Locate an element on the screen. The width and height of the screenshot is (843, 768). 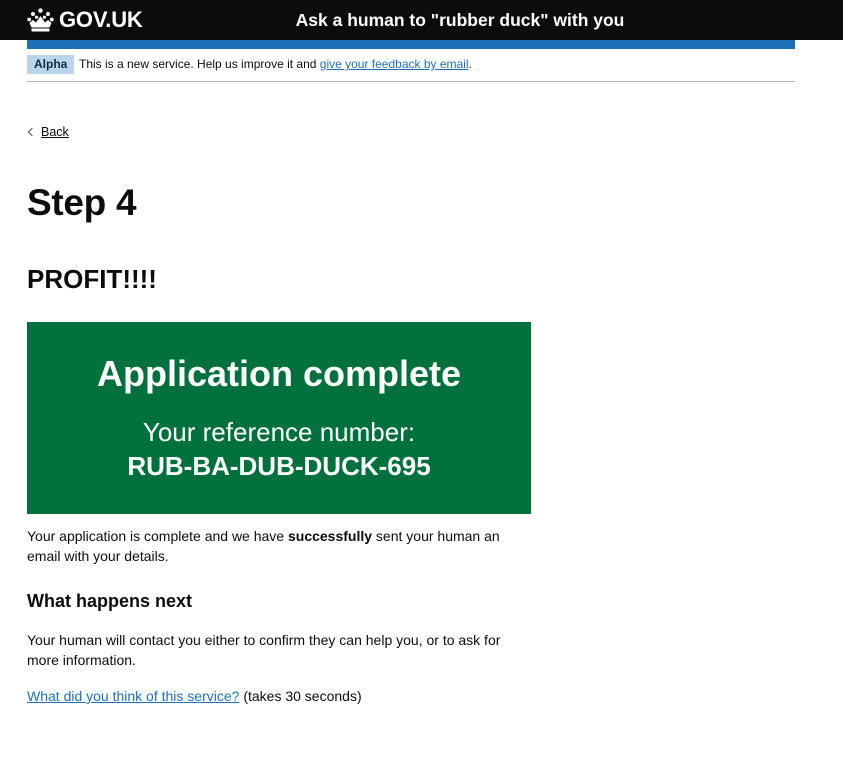
reference-number: RUB-BA-DUB-DUCK-695 is located at coordinates (279, 466).